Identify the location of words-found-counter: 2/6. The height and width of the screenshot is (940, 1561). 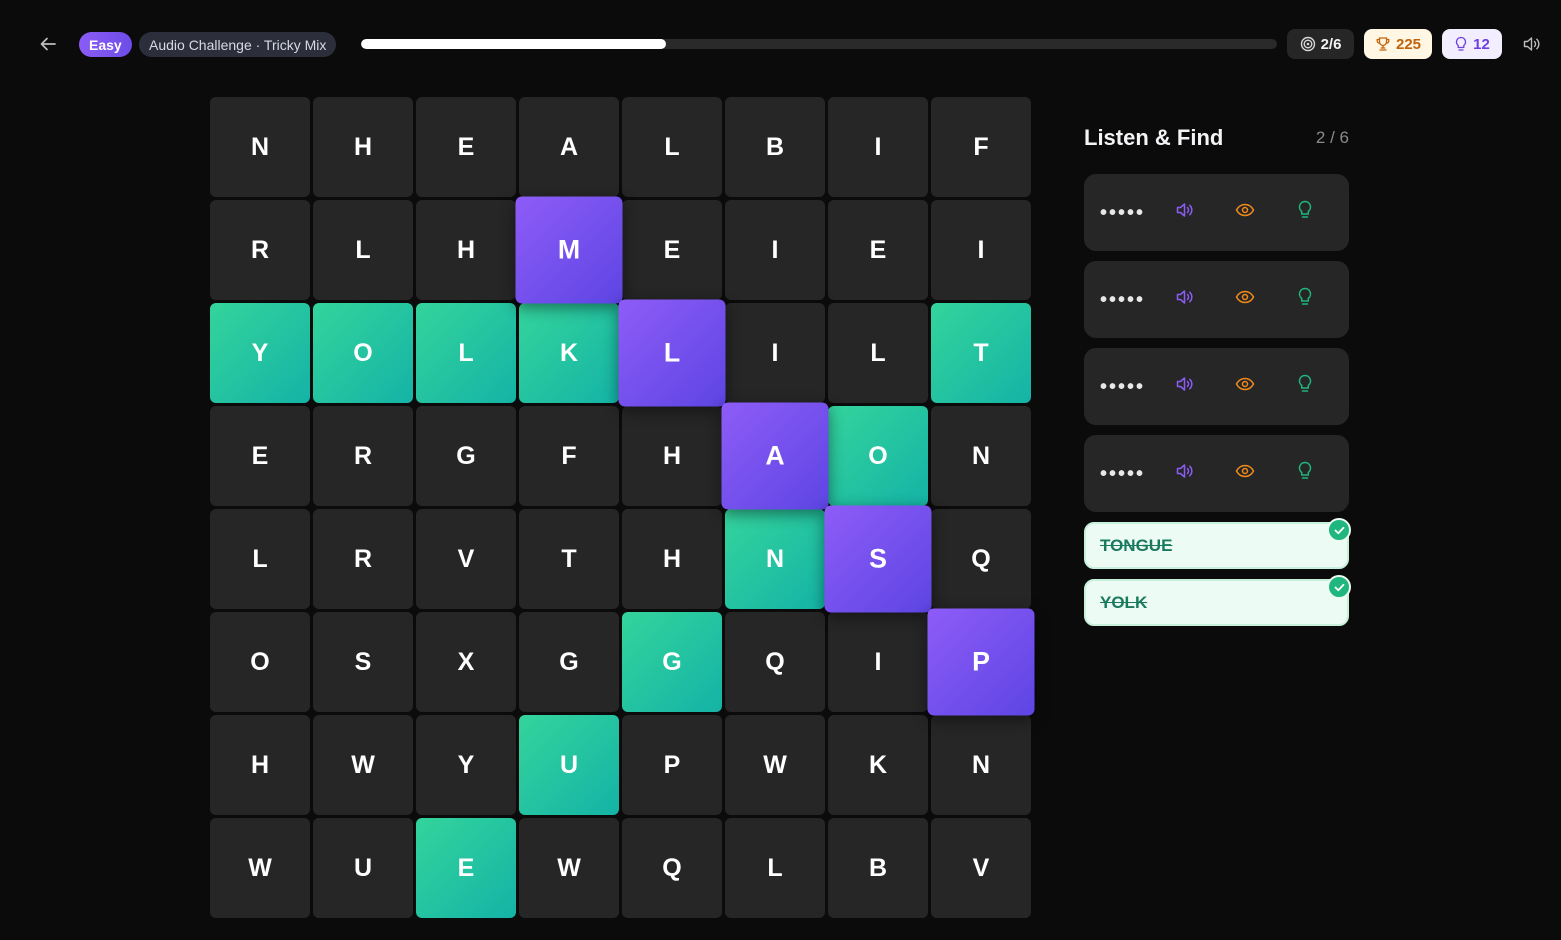
(1320, 44).